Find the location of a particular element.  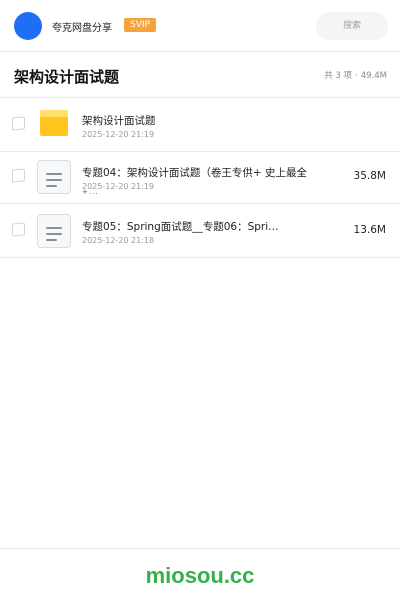

file-size: 13.6M is located at coordinates (369, 230).